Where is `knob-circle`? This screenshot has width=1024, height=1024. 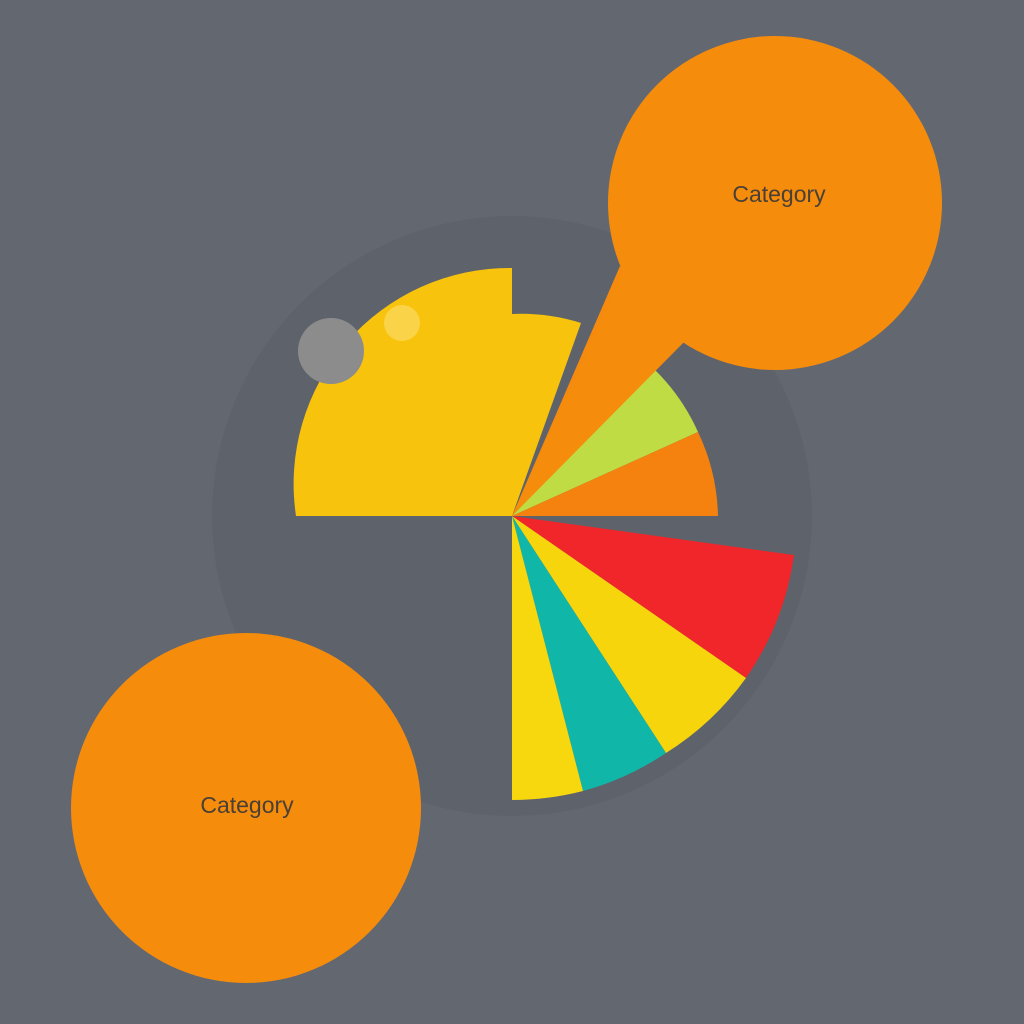 knob-circle is located at coordinates (331, 351).